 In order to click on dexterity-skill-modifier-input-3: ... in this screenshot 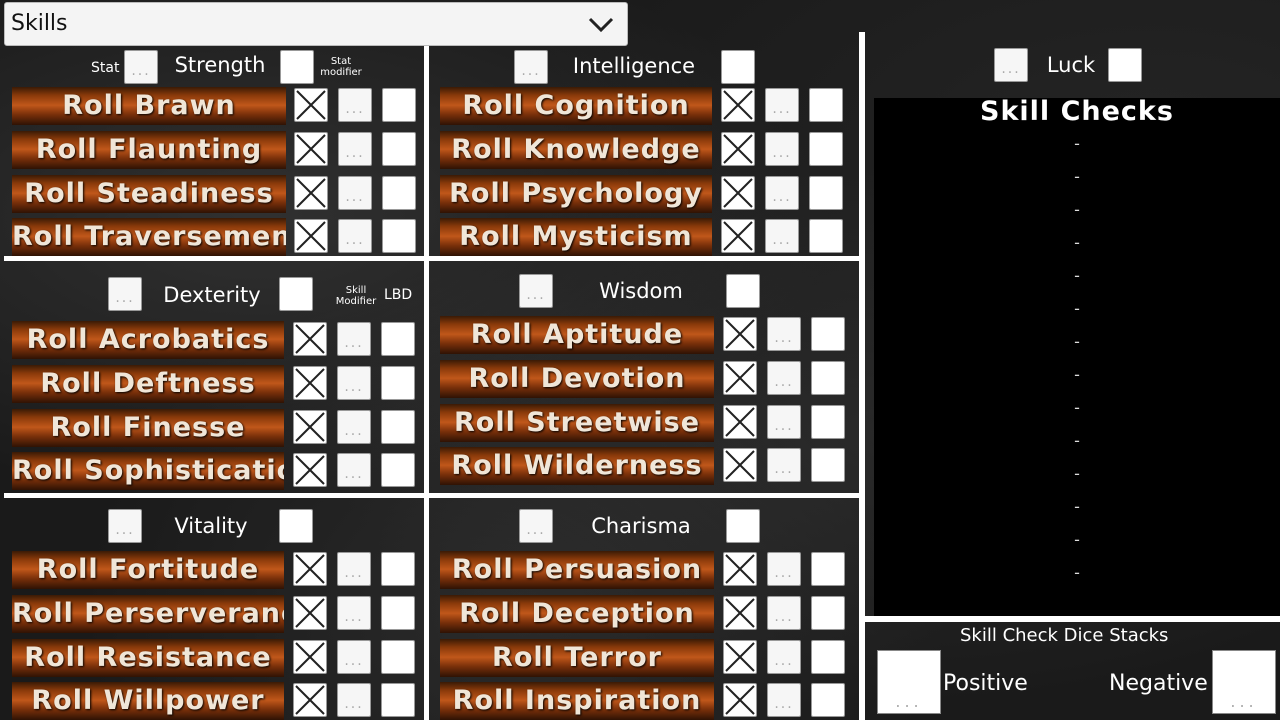, I will do `click(354, 427)`.